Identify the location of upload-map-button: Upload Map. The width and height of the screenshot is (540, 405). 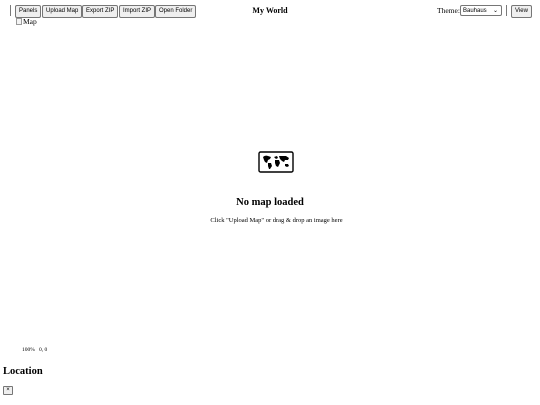
(62, 11).